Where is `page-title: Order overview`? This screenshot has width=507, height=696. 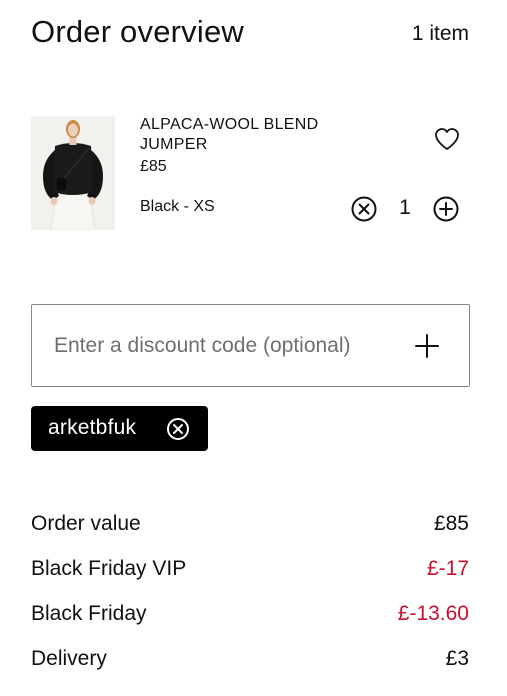
page-title: Order overview is located at coordinates (137, 31).